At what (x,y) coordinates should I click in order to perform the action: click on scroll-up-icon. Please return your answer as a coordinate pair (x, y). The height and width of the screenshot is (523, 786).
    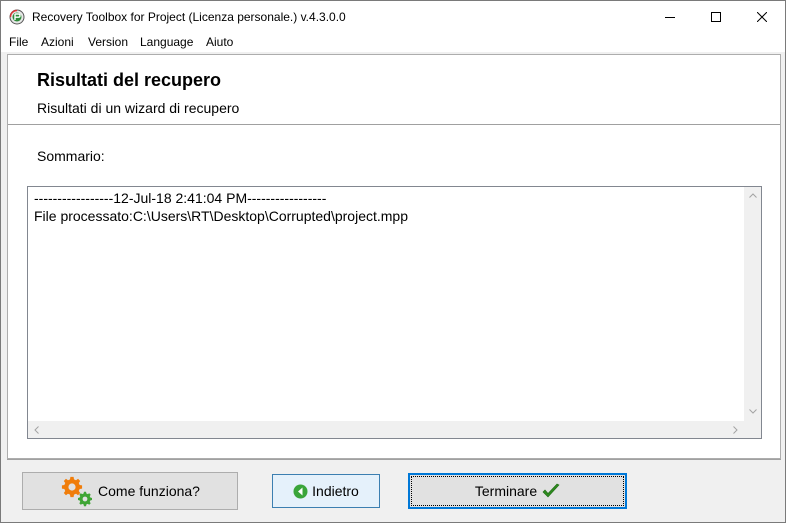
    Looking at the image, I should click on (752, 195).